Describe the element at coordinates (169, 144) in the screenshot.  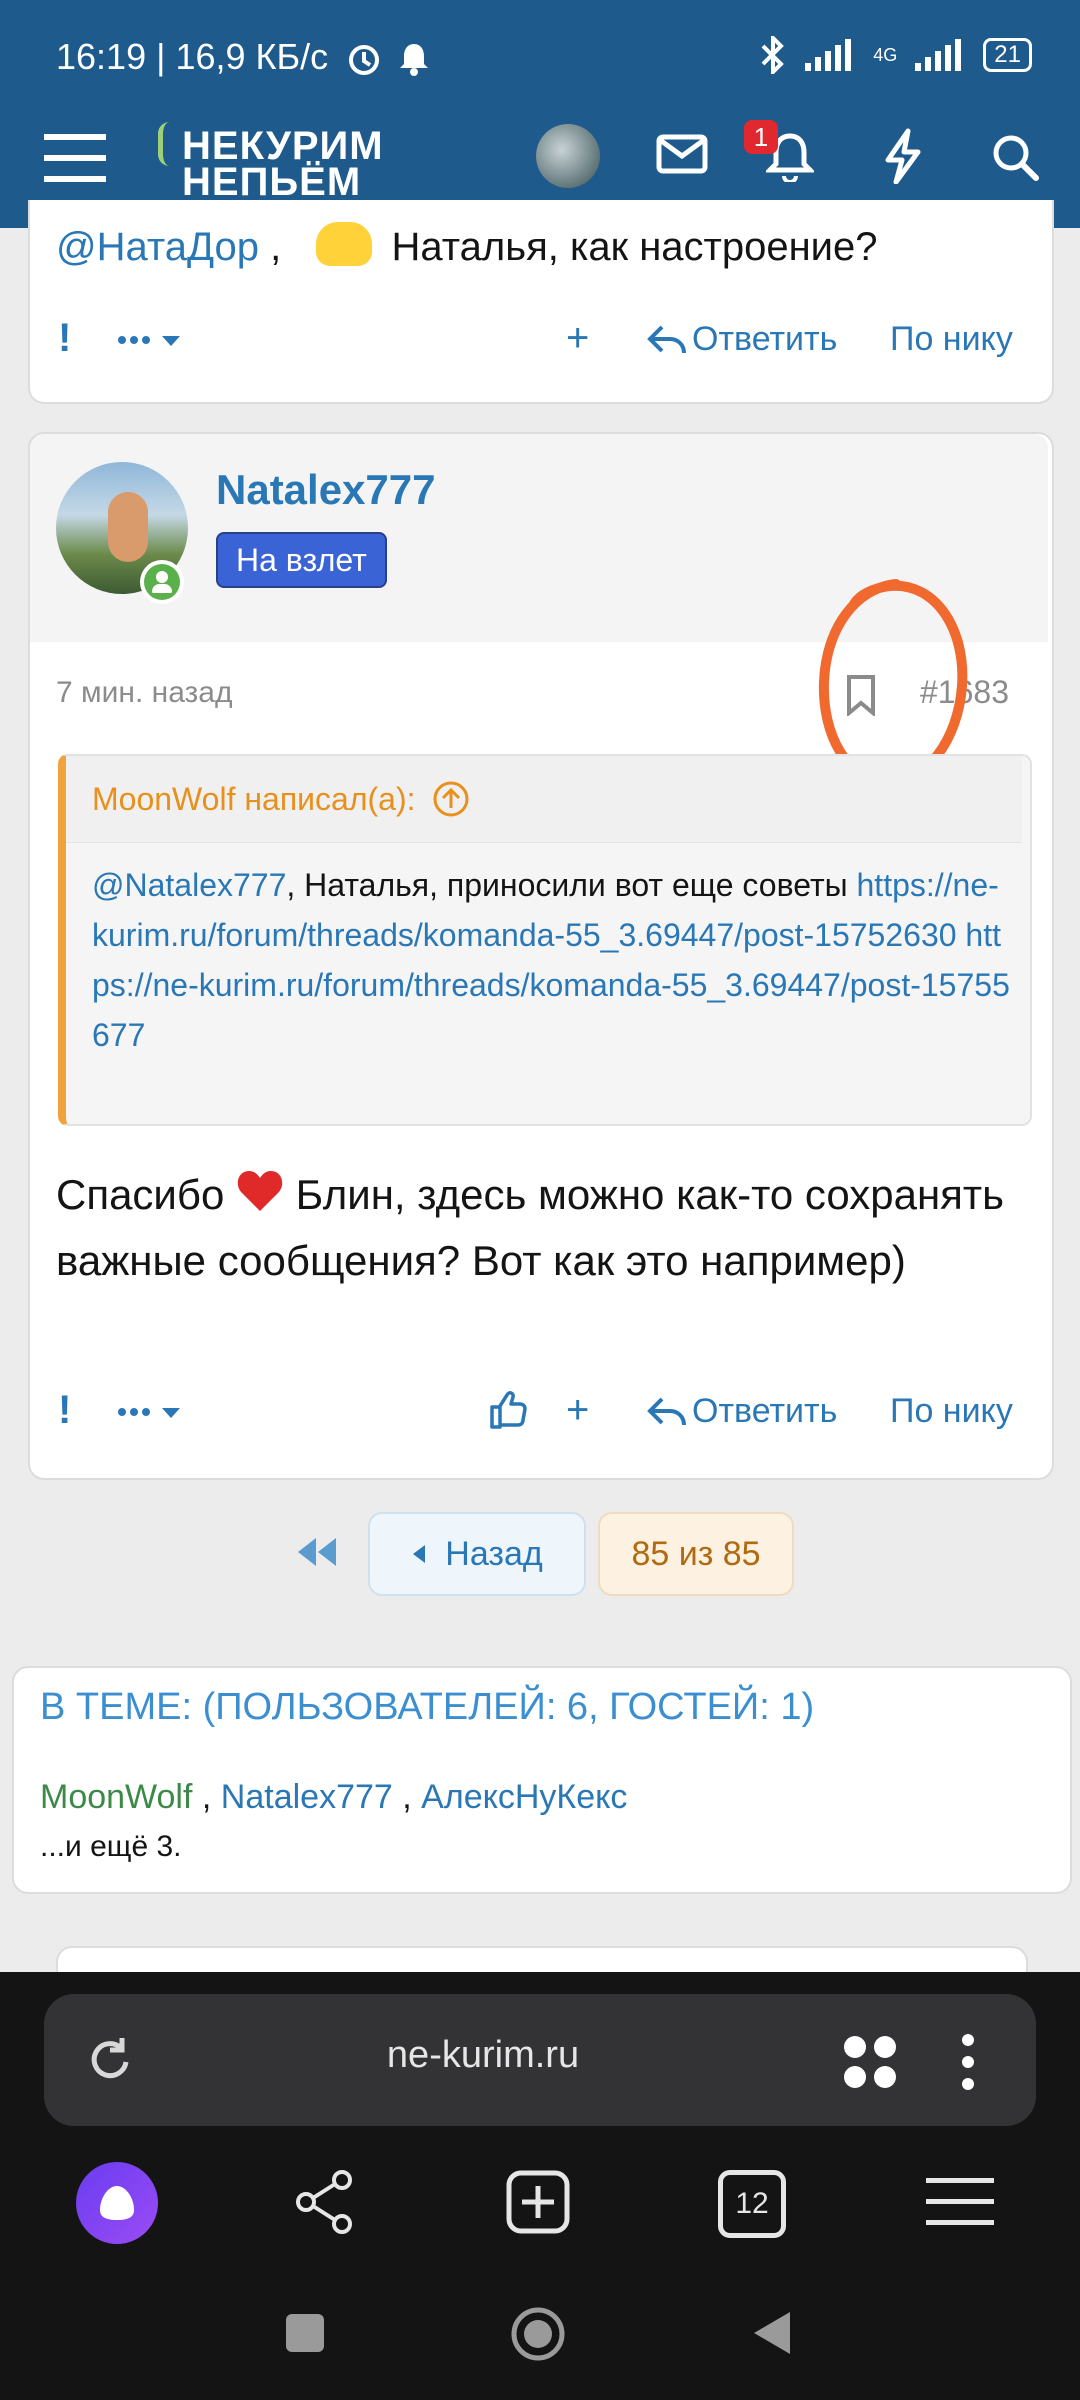
I see `sprig-icon` at that location.